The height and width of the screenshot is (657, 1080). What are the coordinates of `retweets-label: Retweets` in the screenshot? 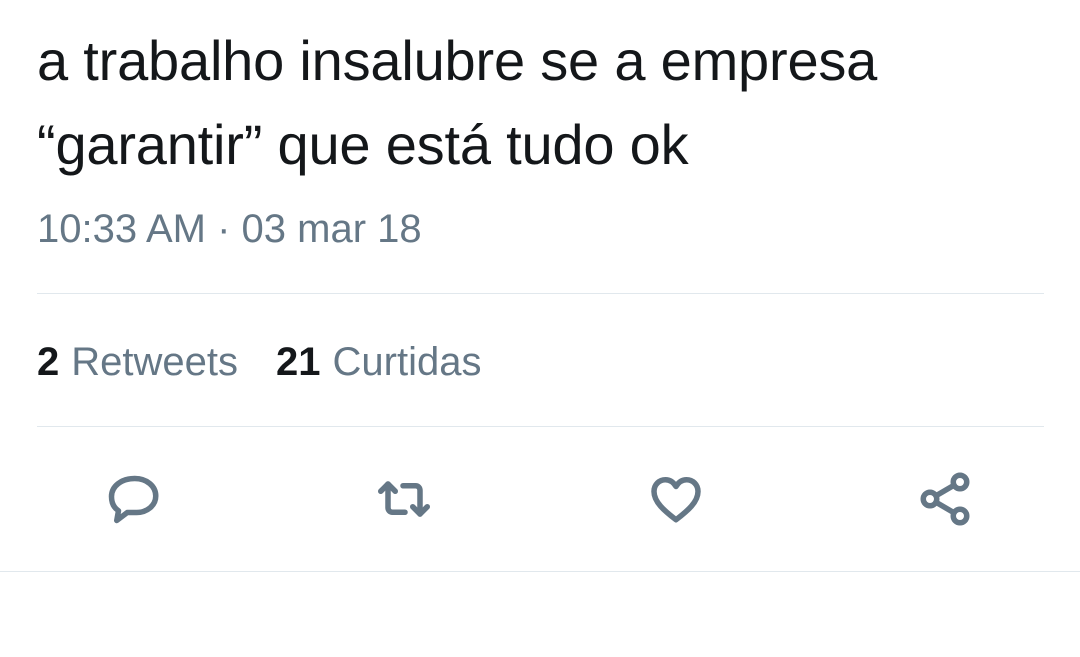 It's located at (154, 362).